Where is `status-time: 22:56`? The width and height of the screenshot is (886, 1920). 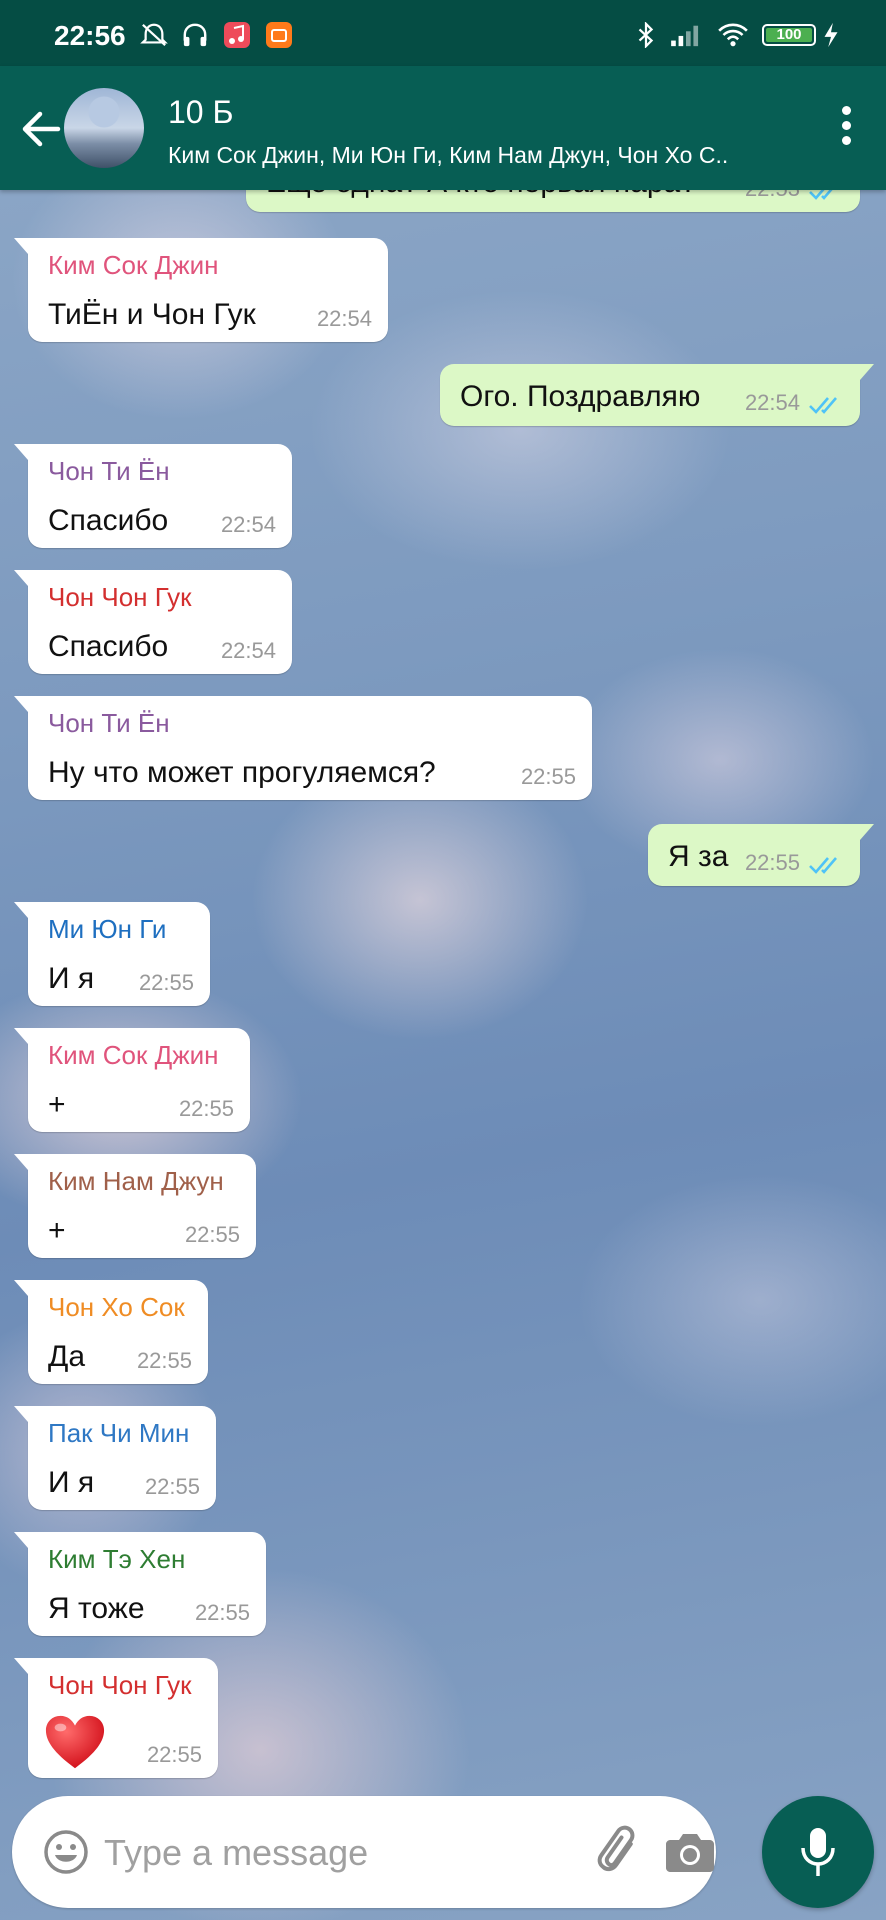 status-time: 22:56 is located at coordinates (90, 35).